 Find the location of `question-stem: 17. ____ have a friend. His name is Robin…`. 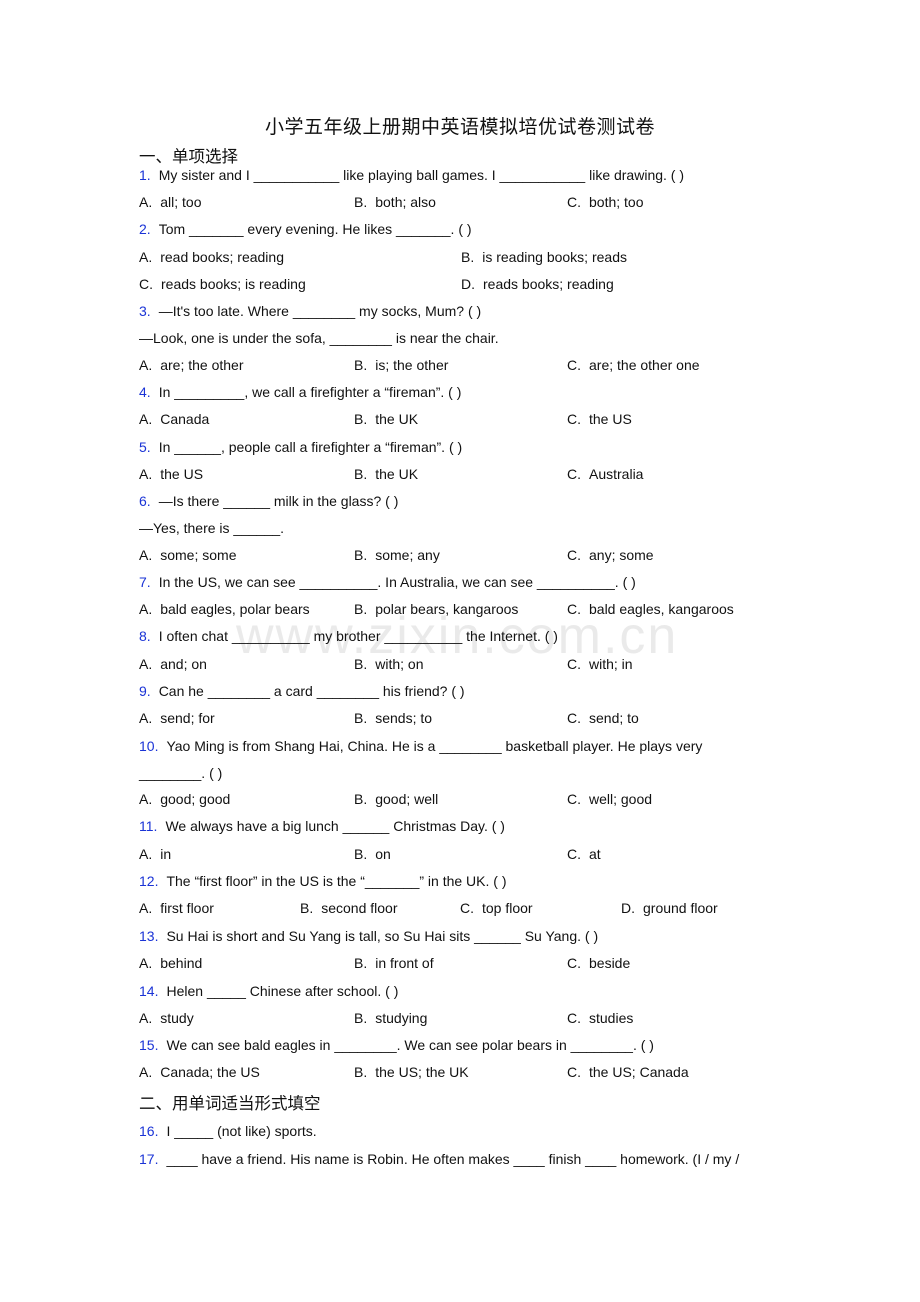

question-stem: 17. ____ have a friend. His name is Robin… is located at coordinates (439, 1159).